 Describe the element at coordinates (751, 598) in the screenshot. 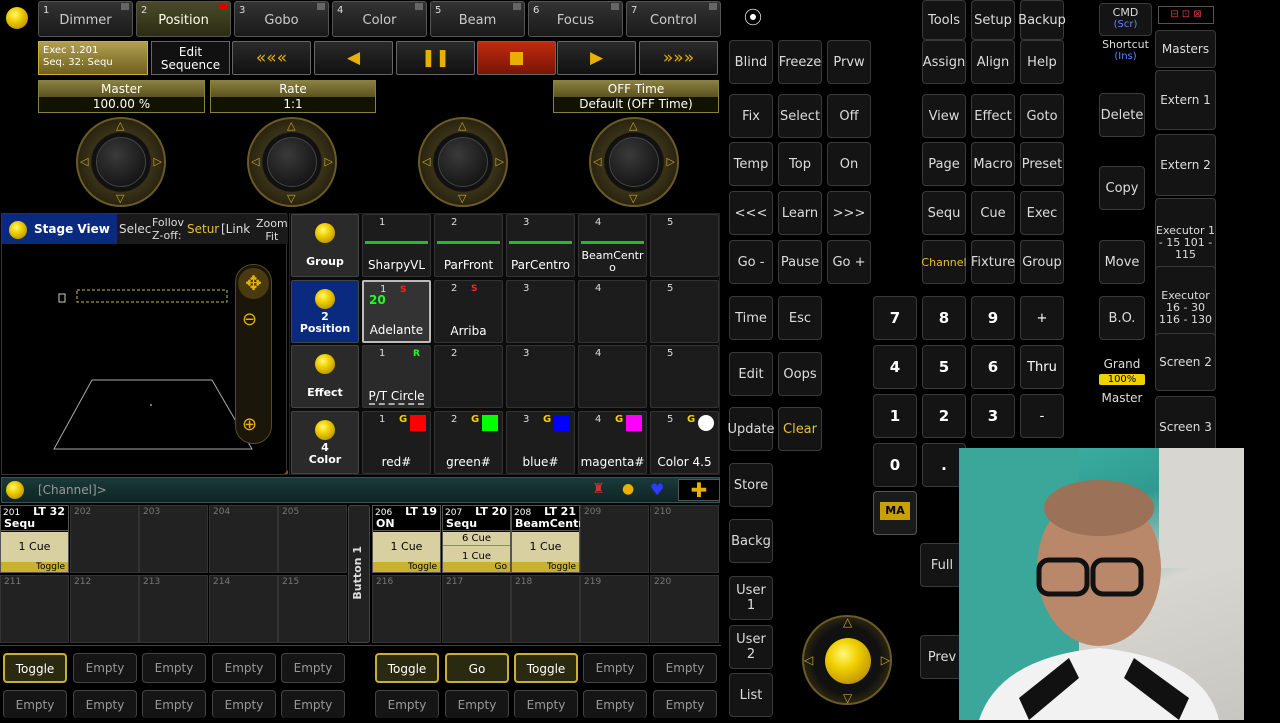

I see `key-user1: User 1` at that location.